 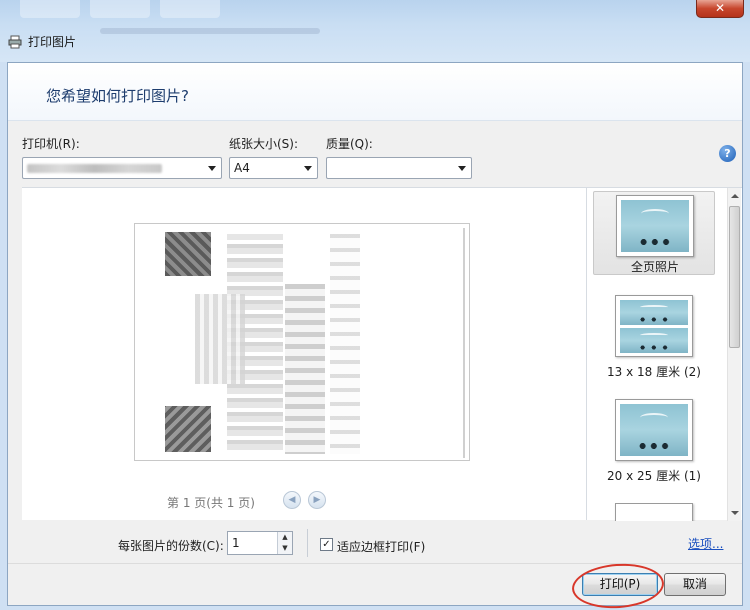 I want to click on previous-page-button: ◀, so click(x=292, y=500).